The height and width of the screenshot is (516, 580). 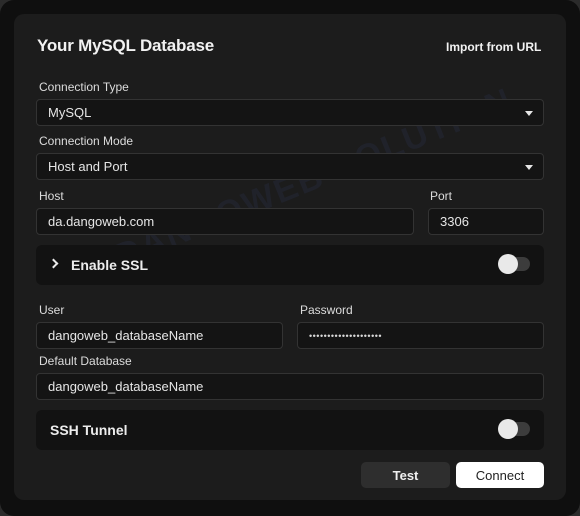 What do you see at coordinates (126, 335) in the screenshot?
I see `user-value: dangoweb_databaseName` at bounding box center [126, 335].